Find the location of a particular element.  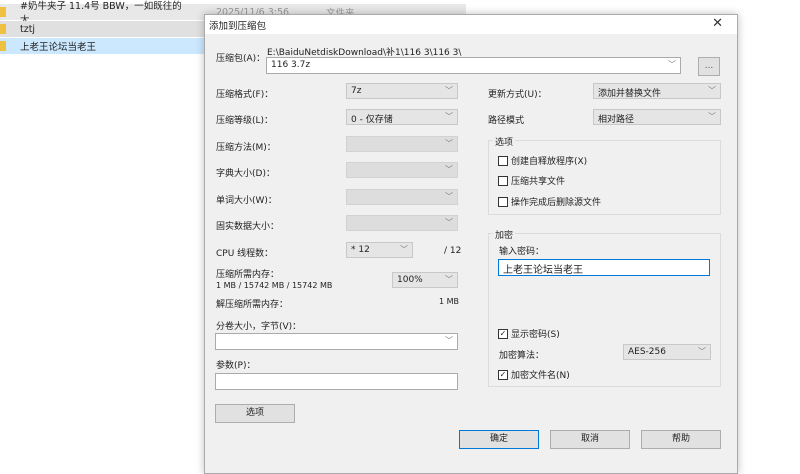

format-label: 压缩格式(F)： is located at coordinates (245, 95).